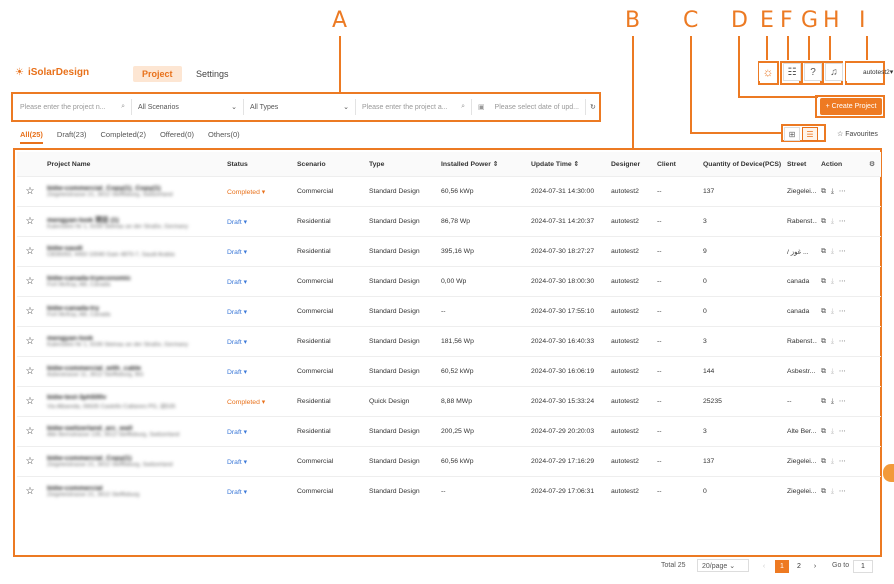 This screenshot has height=584, width=894. Describe the element at coordinates (224, 137) in the screenshot. I see `tab-others: Others(0)` at that location.